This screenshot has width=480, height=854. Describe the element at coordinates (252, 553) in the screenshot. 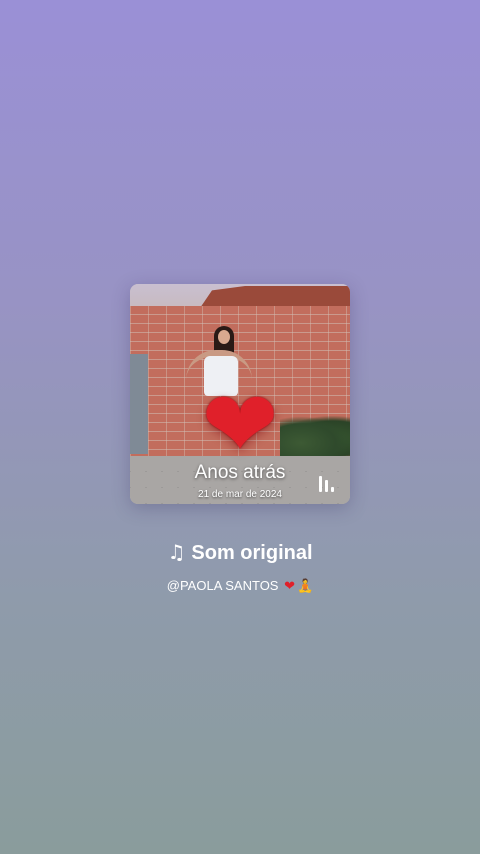

I see `sound-title-text: Som original` at that location.